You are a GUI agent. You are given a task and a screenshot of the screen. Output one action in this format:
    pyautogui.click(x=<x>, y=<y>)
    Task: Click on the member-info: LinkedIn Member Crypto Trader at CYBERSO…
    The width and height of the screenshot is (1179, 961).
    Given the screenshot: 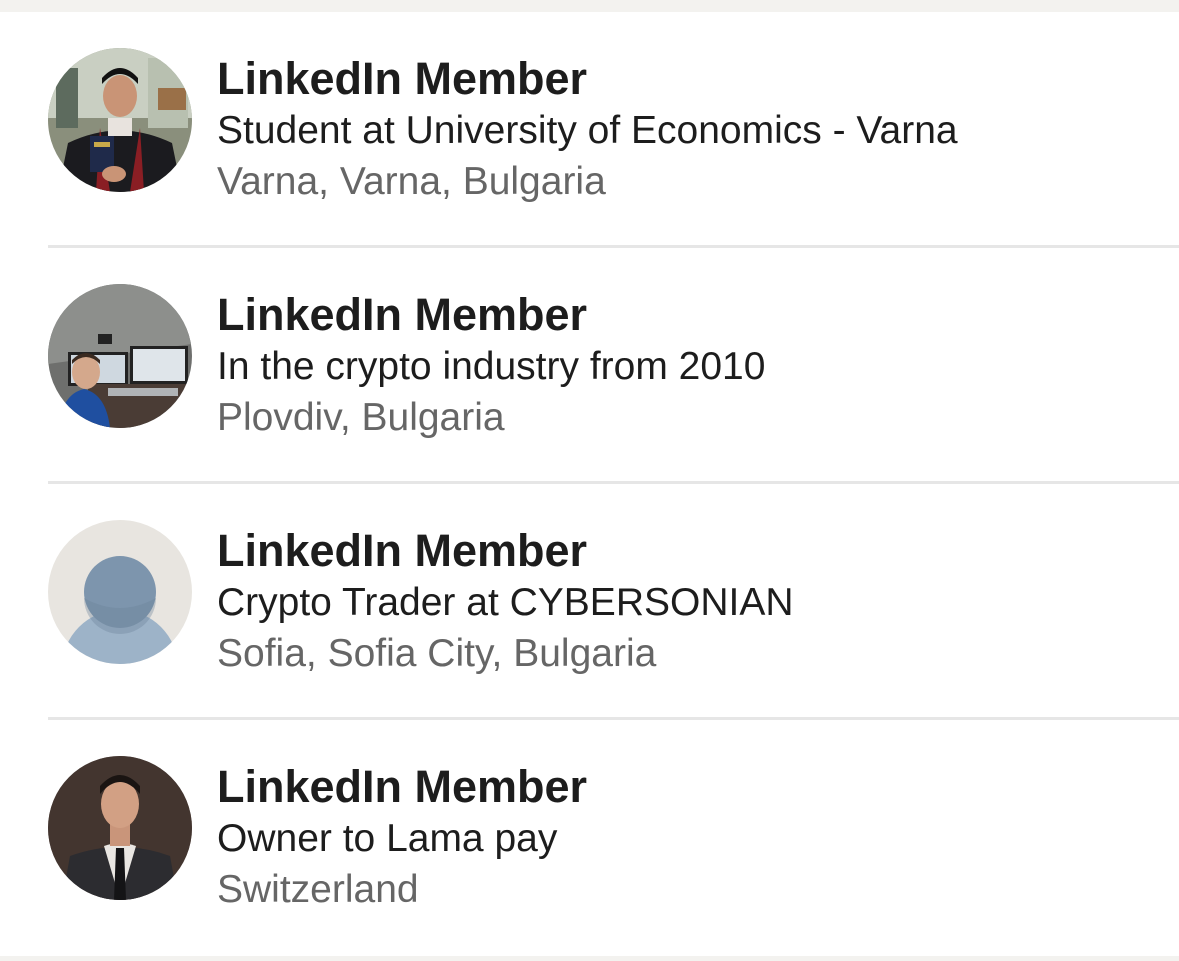 What is the action you would take?
    pyautogui.click(x=688, y=602)
    